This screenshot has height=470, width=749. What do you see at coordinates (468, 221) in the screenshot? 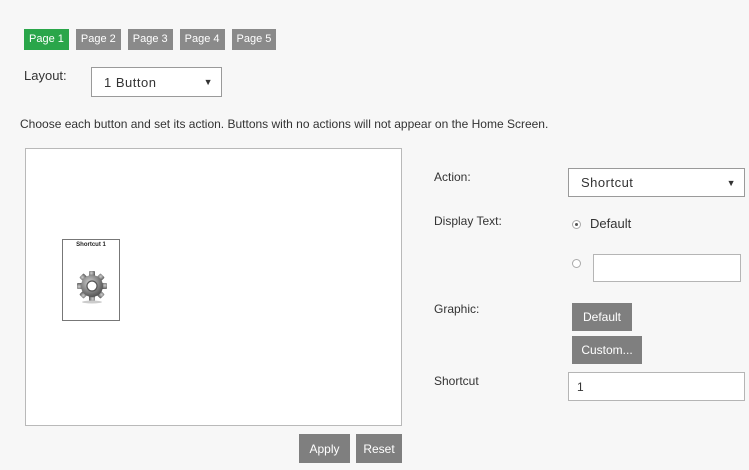
I see `display-text-label: Display Text:` at bounding box center [468, 221].